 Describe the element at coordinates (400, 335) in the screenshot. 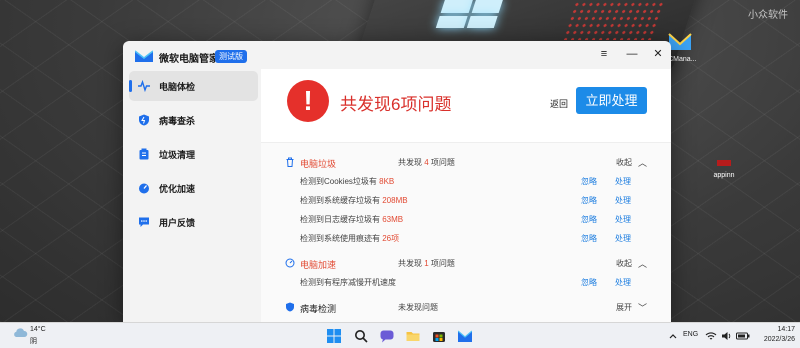

I see `taskbar: 14°C 阴 ENG 14:17 2022/3/26` at that location.